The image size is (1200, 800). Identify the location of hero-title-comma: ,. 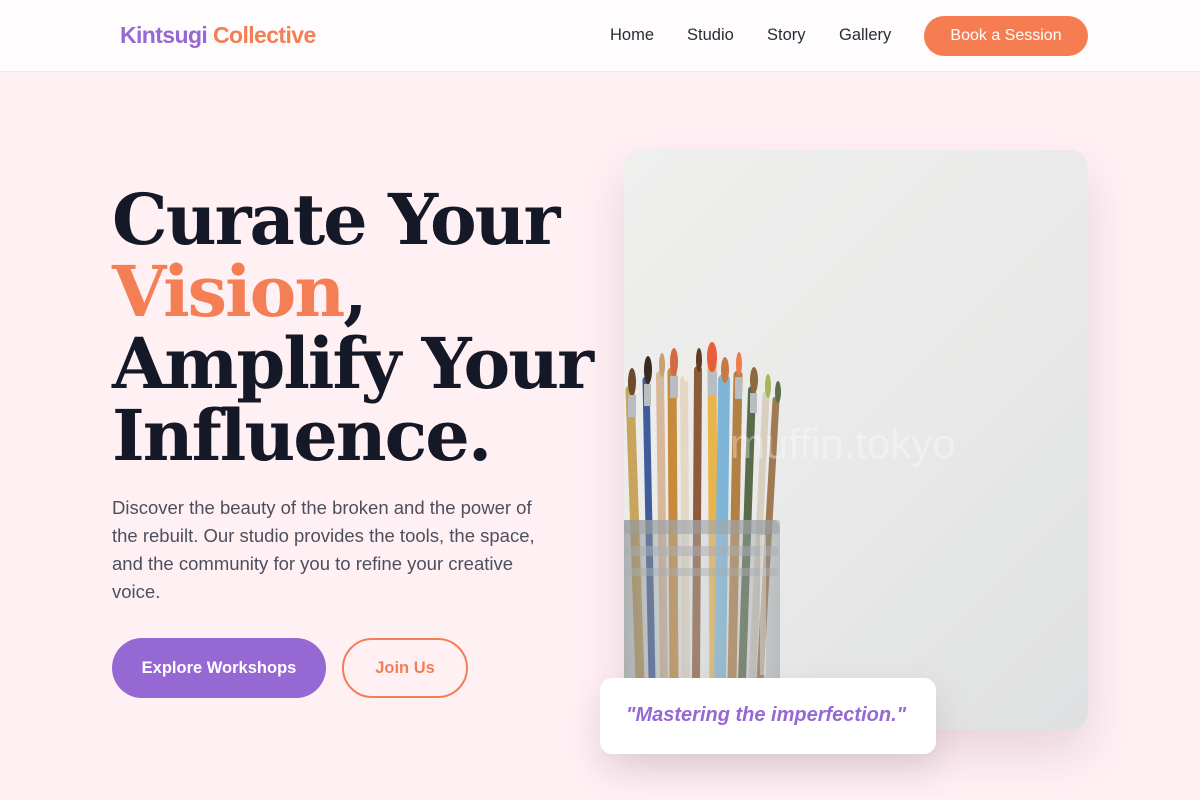
(355, 291).